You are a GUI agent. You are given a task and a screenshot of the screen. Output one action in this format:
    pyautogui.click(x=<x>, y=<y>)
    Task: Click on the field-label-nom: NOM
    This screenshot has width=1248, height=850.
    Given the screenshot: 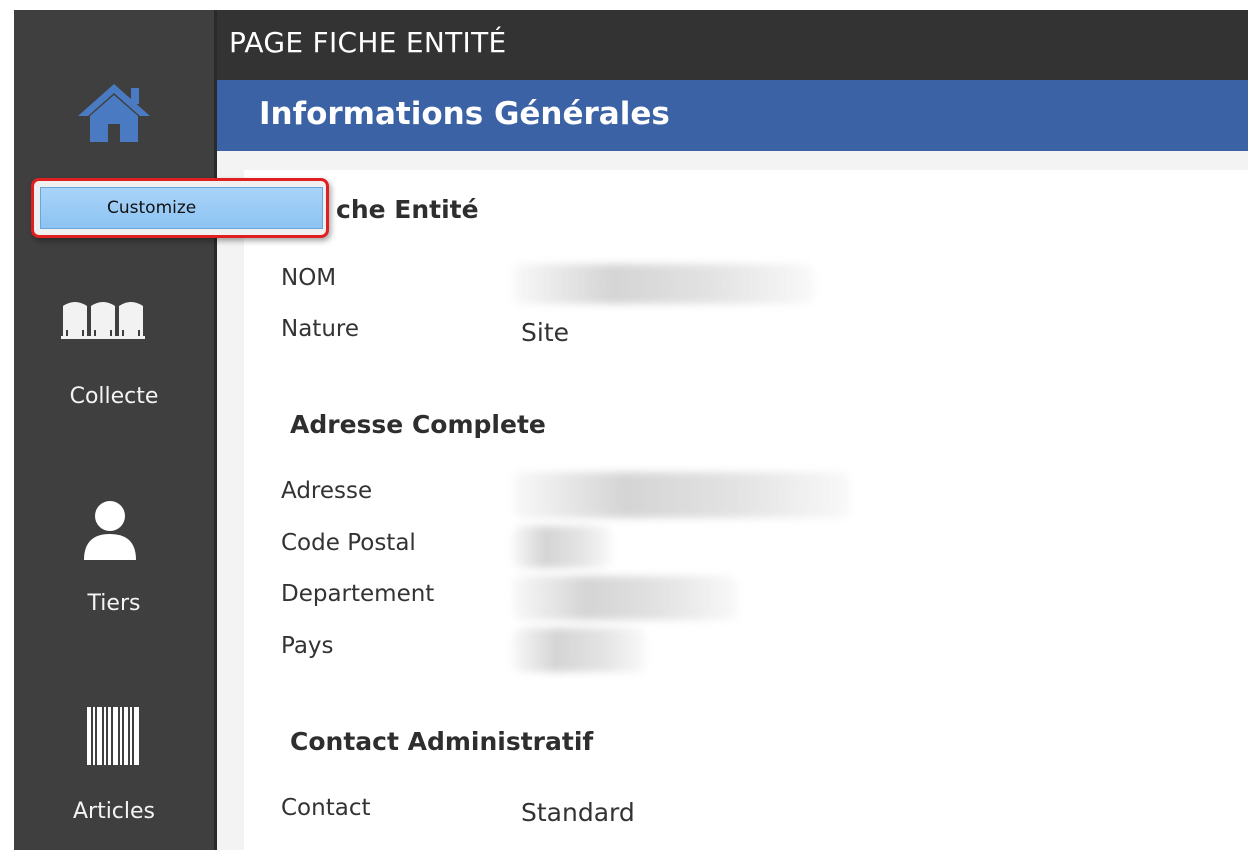 What is the action you would take?
    pyautogui.click(x=309, y=278)
    